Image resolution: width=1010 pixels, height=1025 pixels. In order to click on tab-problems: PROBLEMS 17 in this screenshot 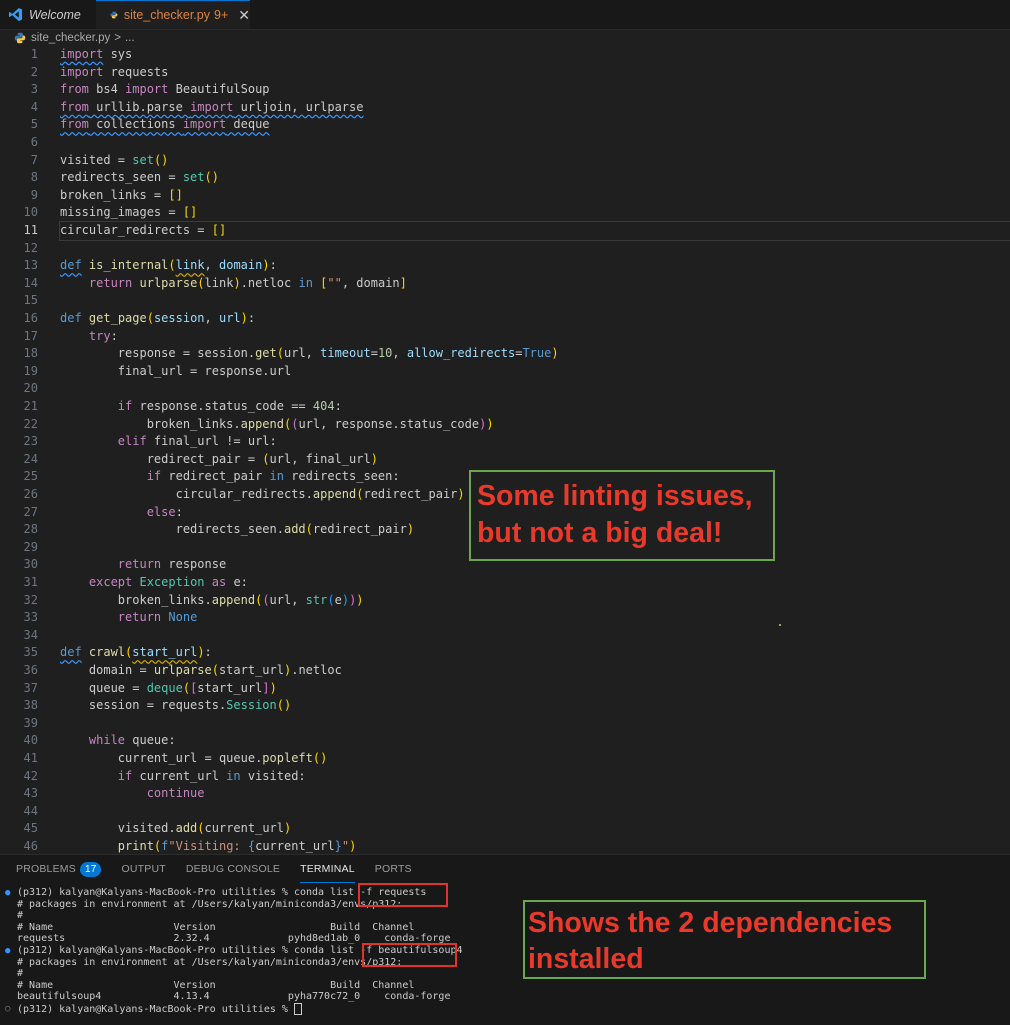, I will do `click(59, 869)`.